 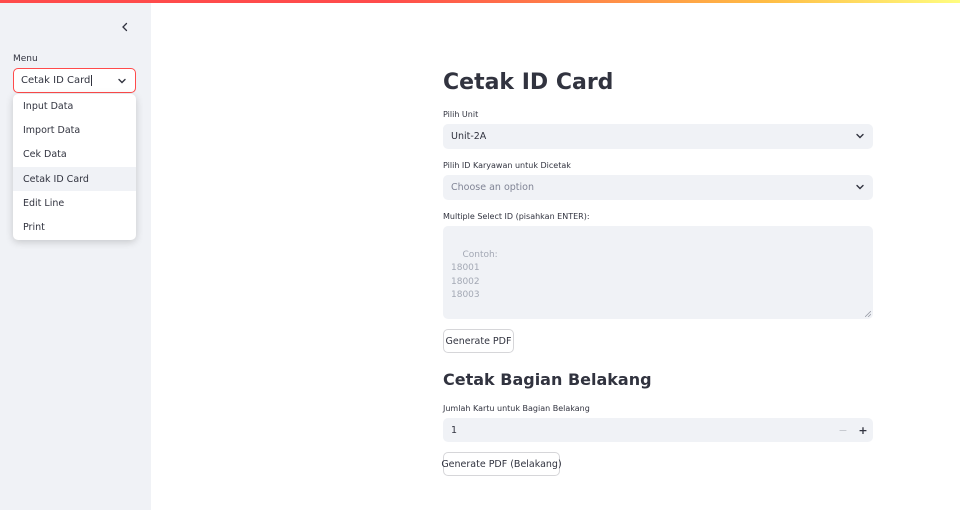 I want to click on menu-select-value: Cetak ID Card, so click(x=56, y=80).